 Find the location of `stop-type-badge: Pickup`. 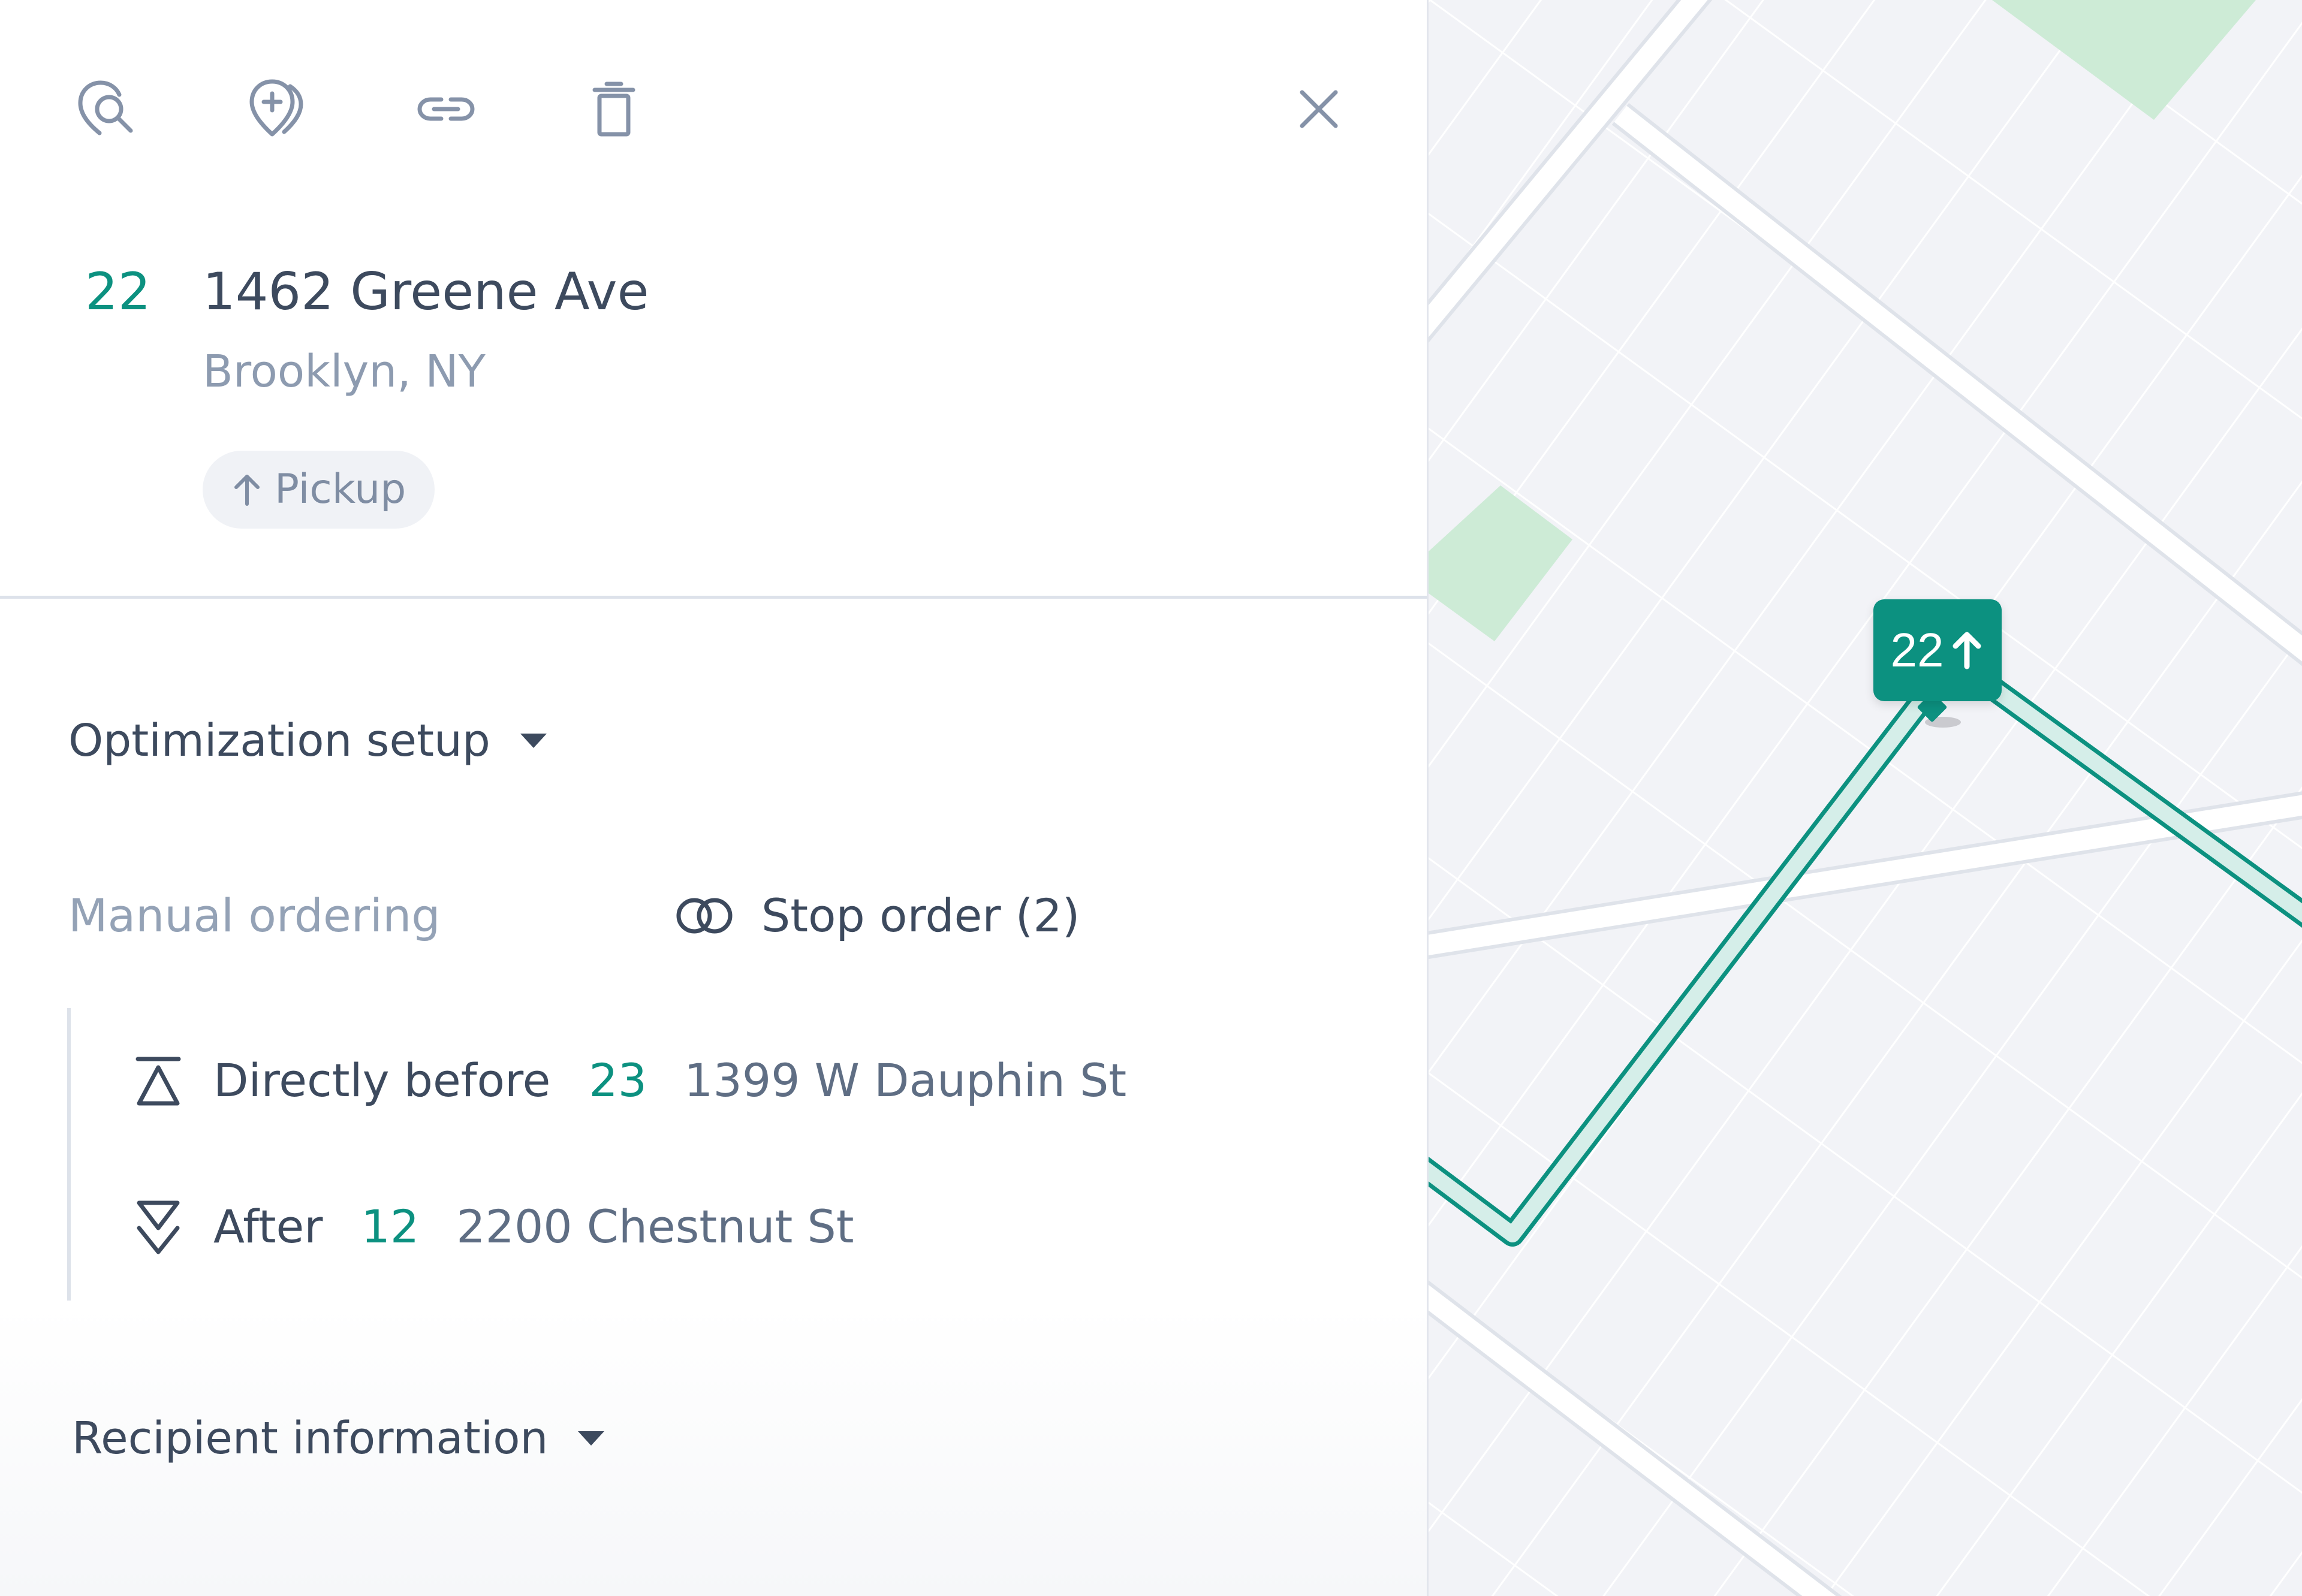

stop-type-badge: Pickup is located at coordinates (319, 490).